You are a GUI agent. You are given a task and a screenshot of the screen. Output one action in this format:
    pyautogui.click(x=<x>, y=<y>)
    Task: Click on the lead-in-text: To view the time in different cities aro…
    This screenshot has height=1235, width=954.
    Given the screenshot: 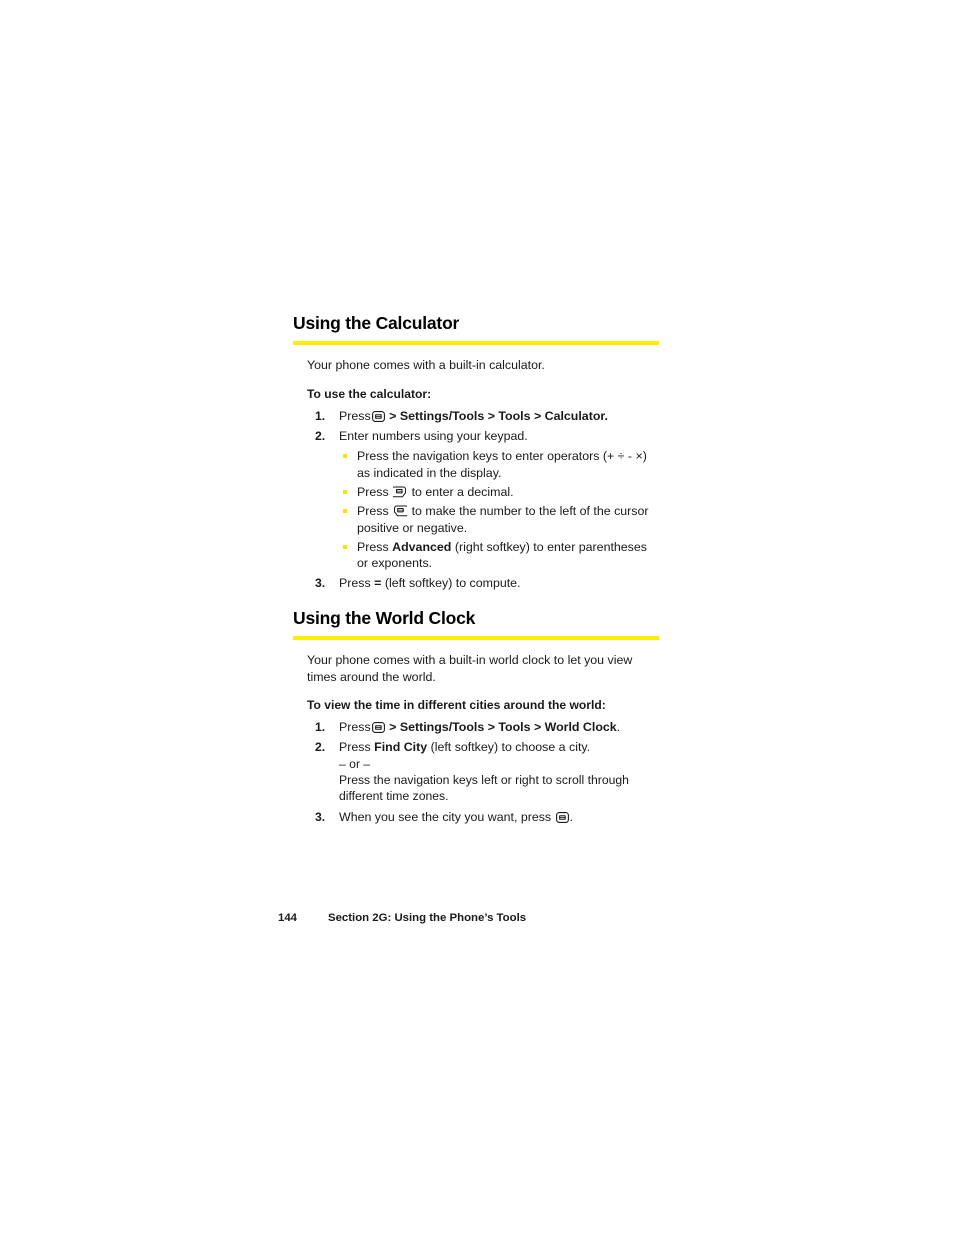 What is the action you would take?
    pyautogui.click(x=456, y=704)
    